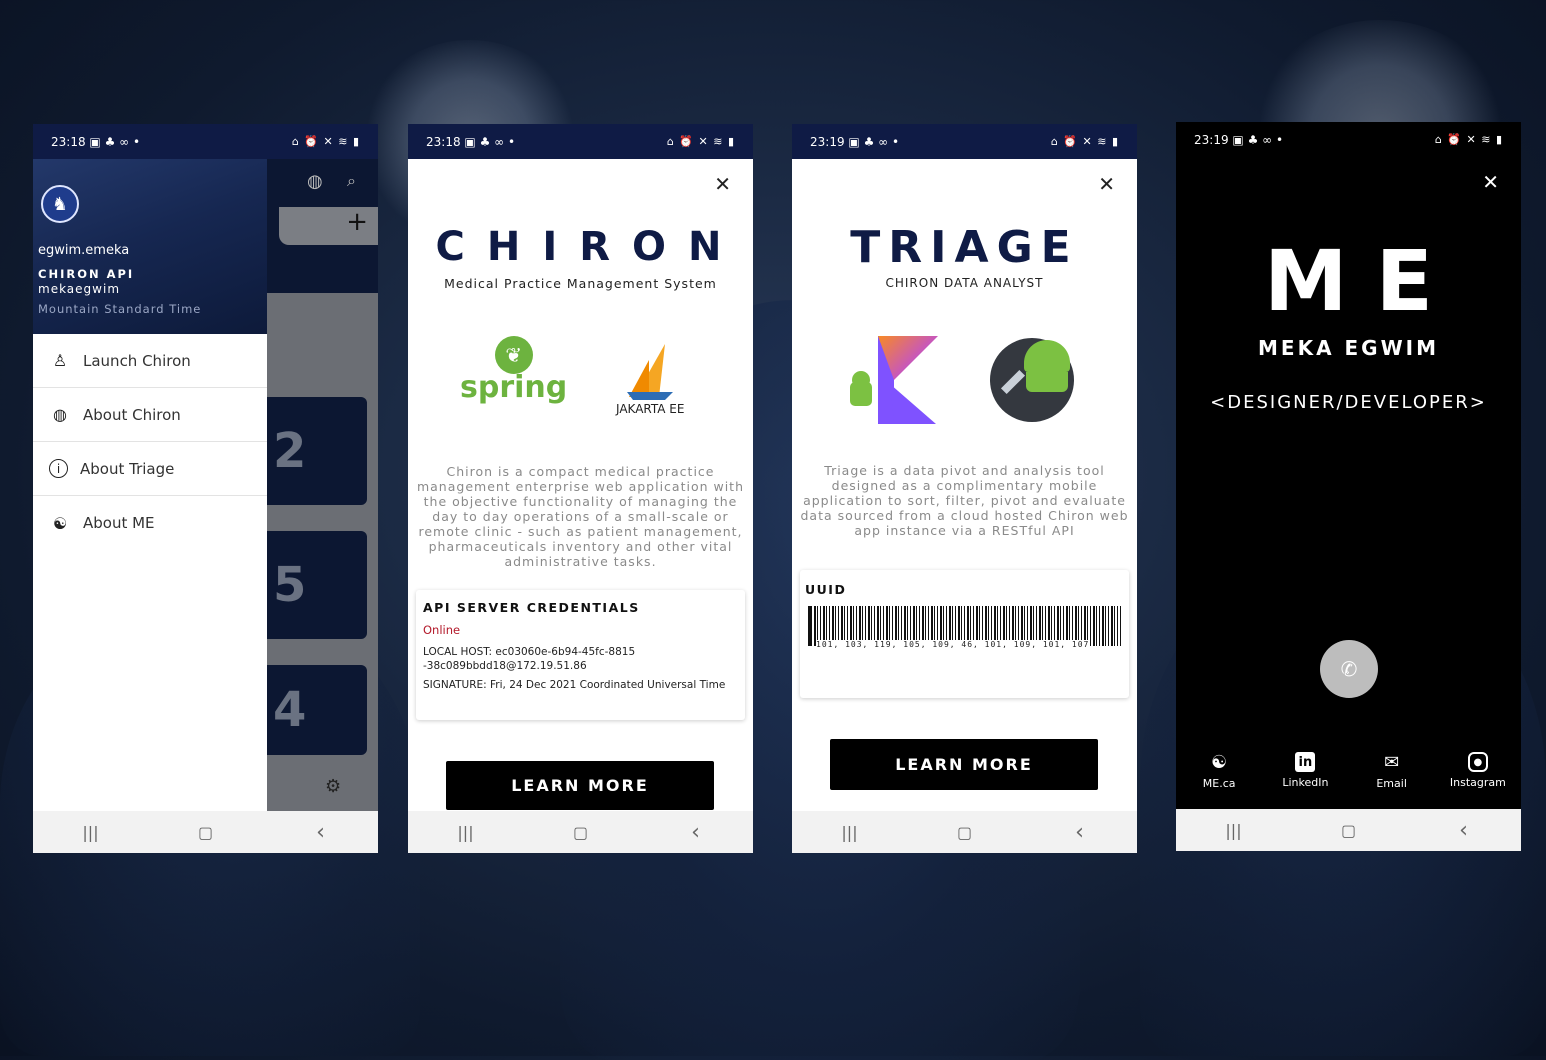  What do you see at coordinates (827, 141) in the screenshot?
I see `status-time: 23:19` at bounding box center [827, 141].